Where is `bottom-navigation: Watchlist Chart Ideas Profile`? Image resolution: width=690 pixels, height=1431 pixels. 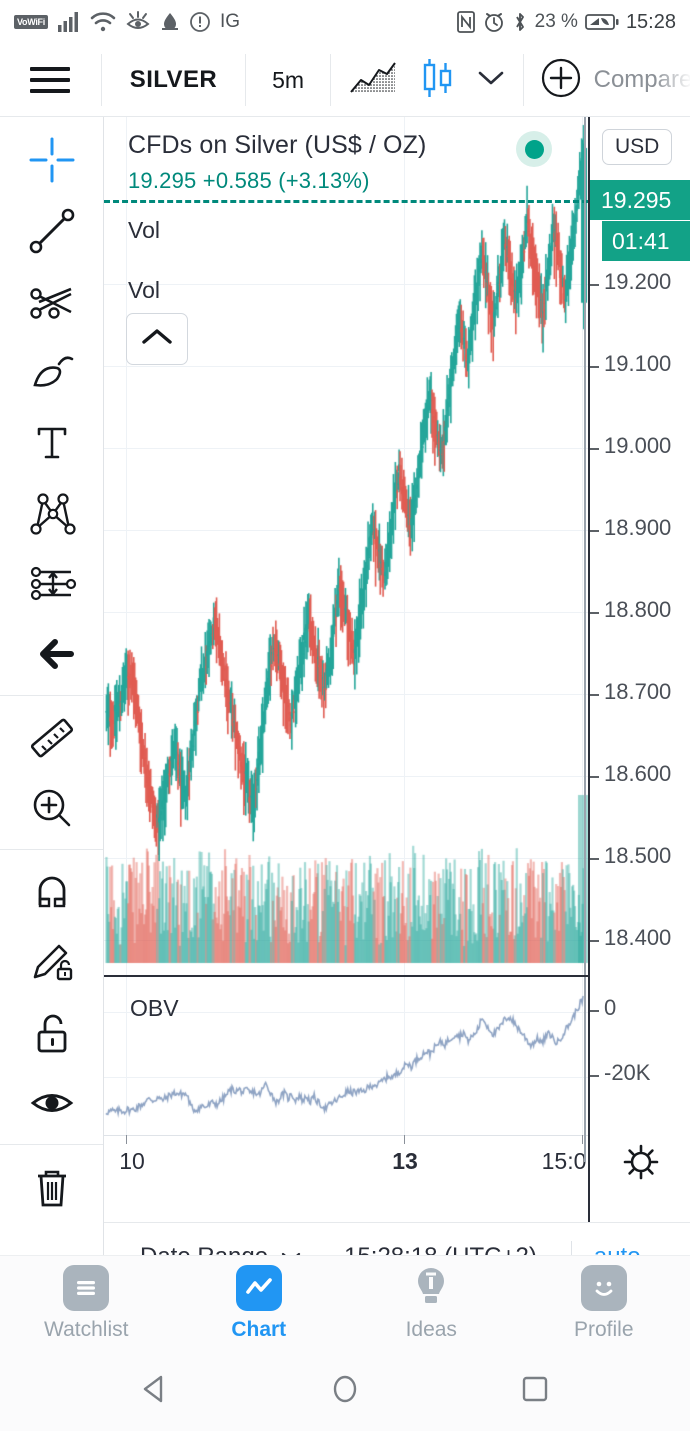
bottom-navigation: Watchlist Chart Ideas Profile is located at coordinates (345, 1303).